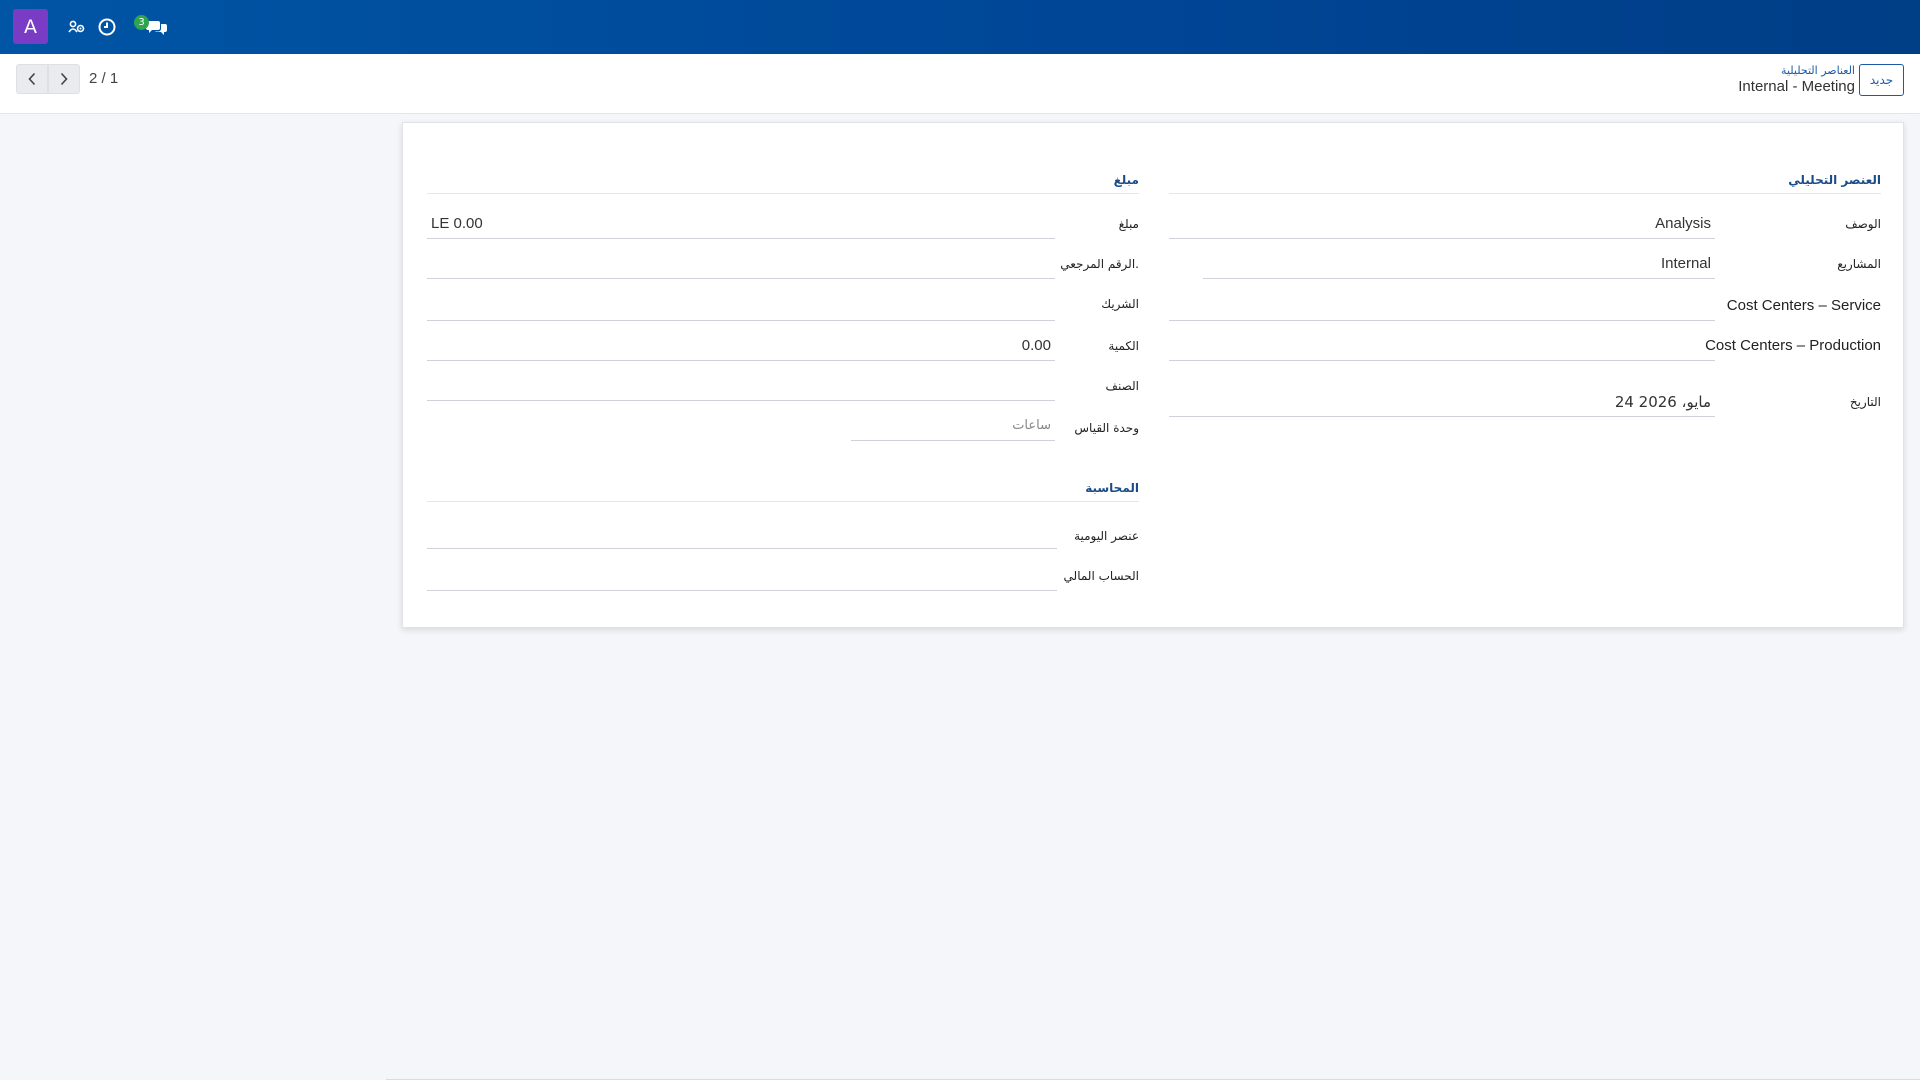  I want to click on cost-centers-production-field, so click(1442, 346).